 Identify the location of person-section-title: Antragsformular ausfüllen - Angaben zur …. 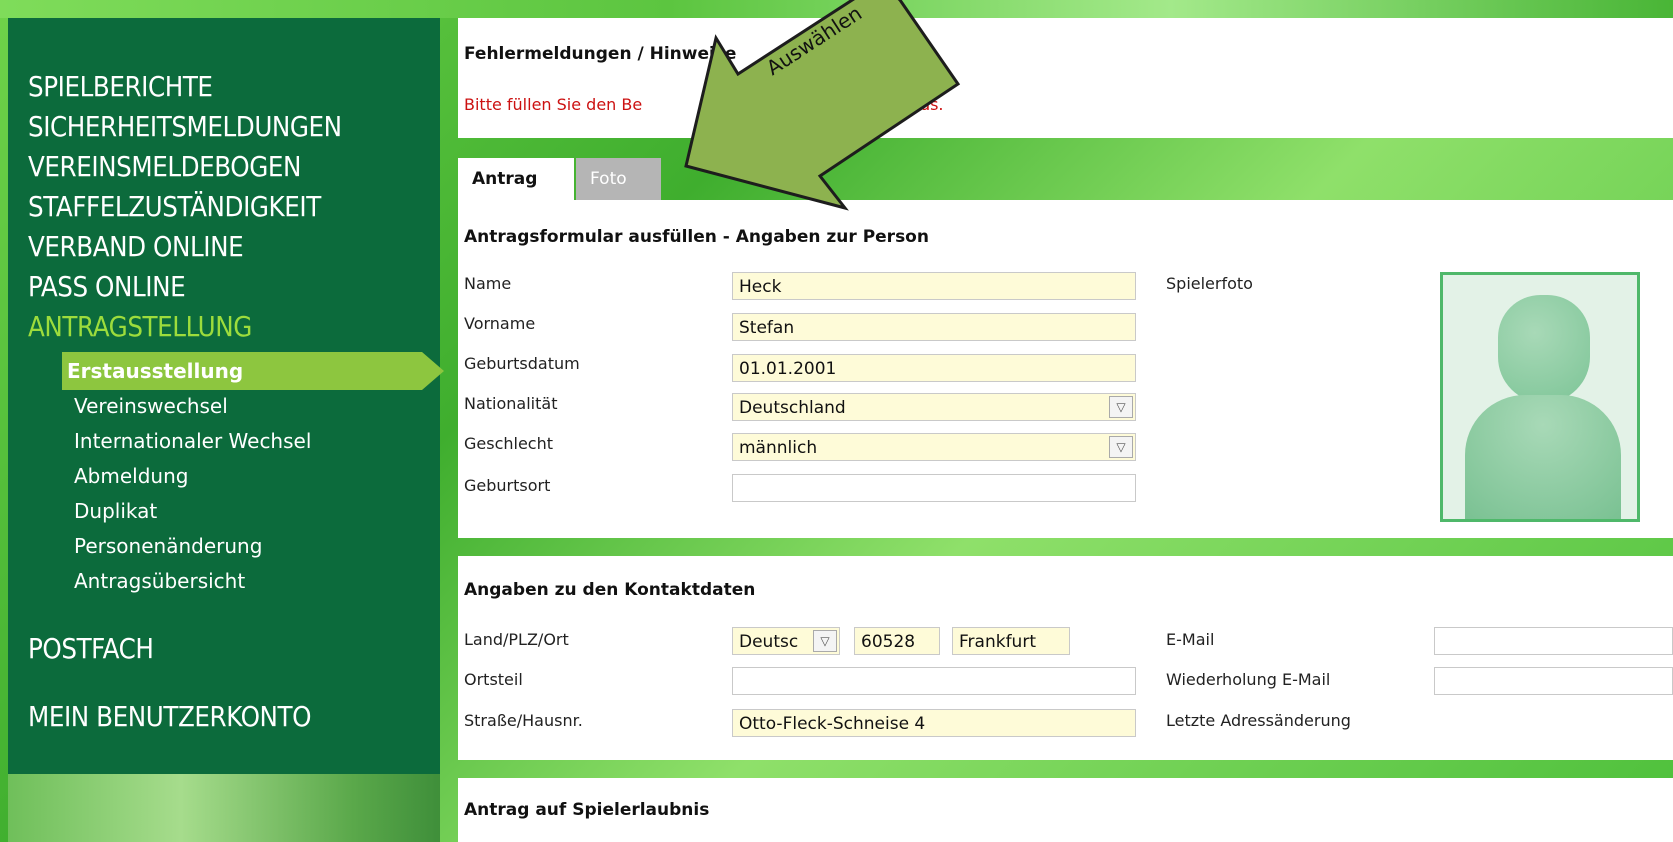
(696, 237).